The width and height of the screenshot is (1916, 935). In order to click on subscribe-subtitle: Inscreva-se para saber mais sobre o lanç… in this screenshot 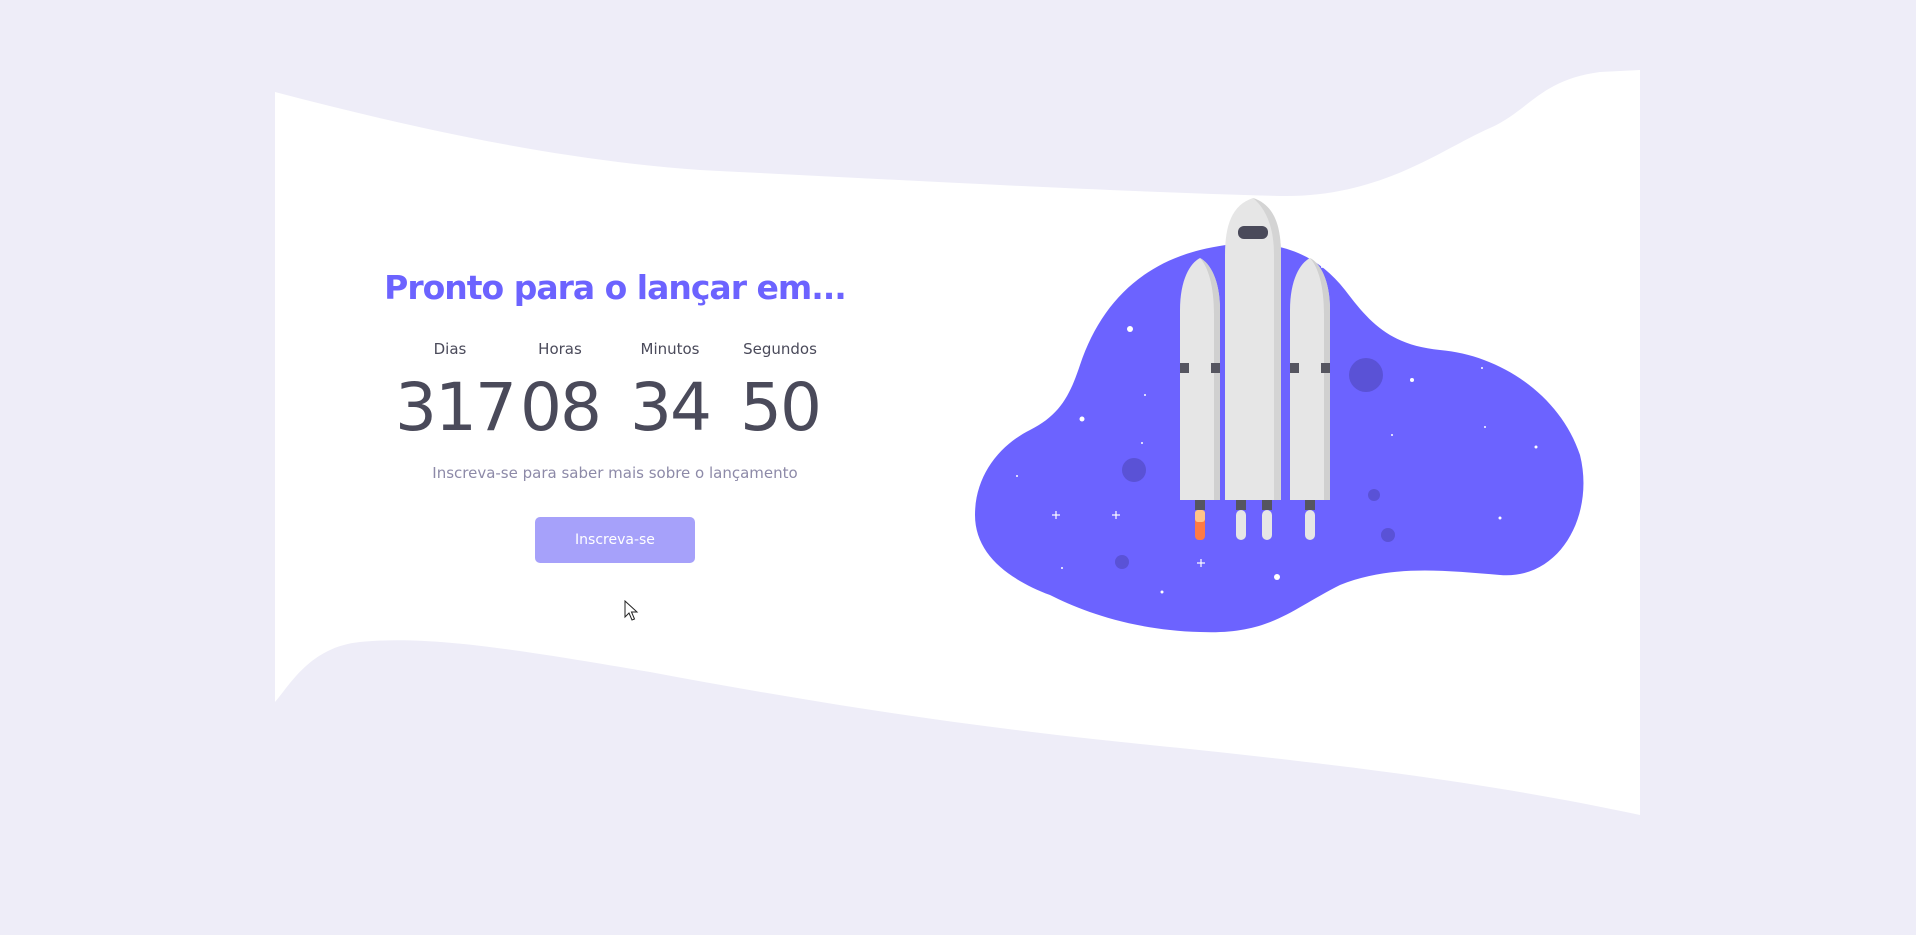, I will do `click(615, 473)`.